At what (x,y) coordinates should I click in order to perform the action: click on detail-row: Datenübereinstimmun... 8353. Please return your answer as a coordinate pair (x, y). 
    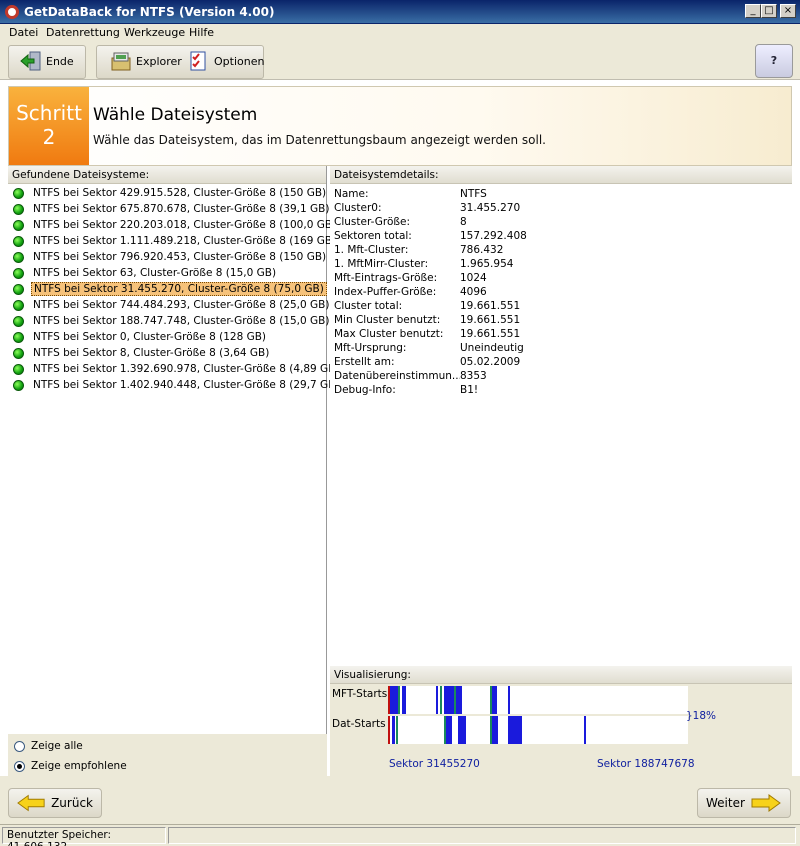
    Looking at the image, I should click on (561, 377).